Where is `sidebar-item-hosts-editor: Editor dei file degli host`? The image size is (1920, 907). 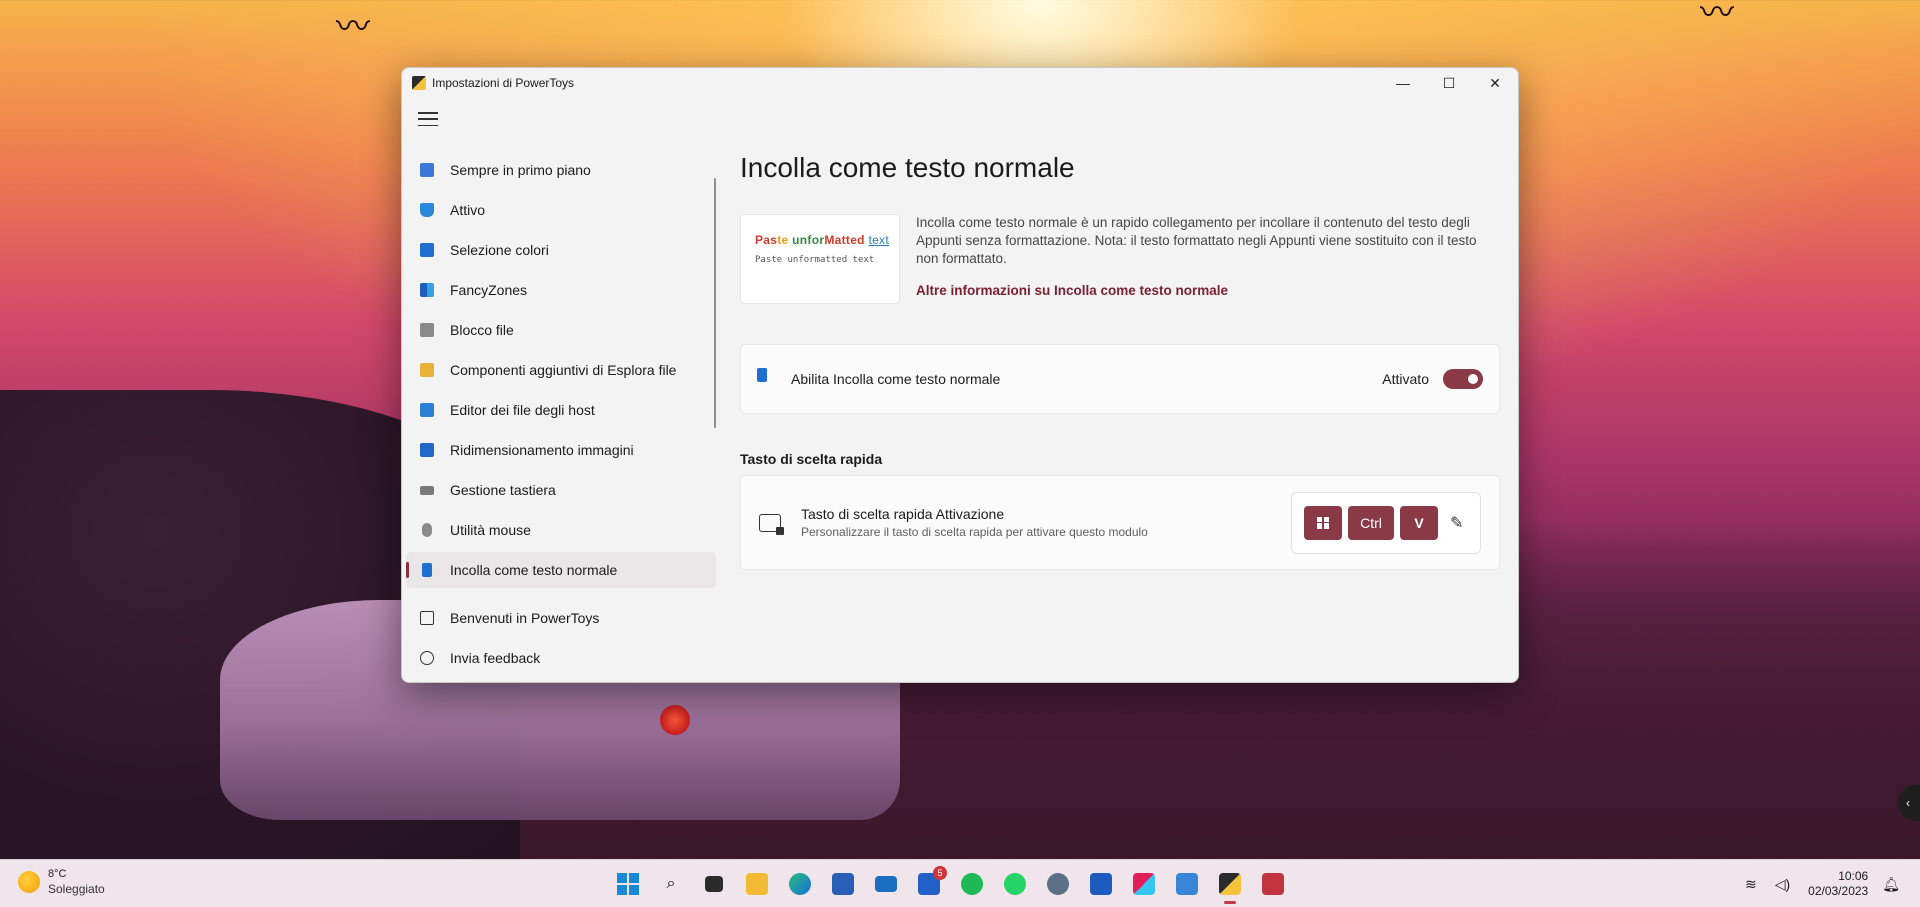 sidebar-item-hosts-editor: Editor dei file degli host is located at coordinates (561, 410).